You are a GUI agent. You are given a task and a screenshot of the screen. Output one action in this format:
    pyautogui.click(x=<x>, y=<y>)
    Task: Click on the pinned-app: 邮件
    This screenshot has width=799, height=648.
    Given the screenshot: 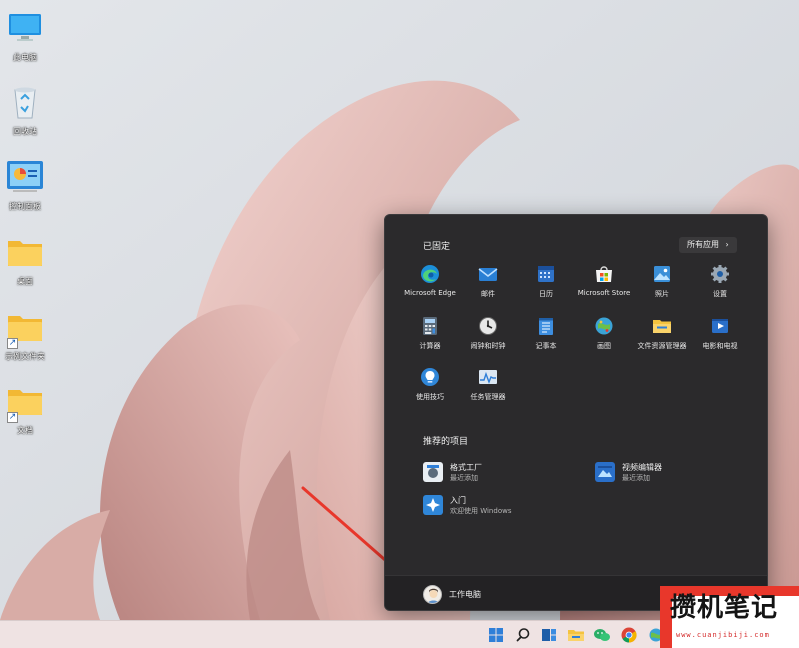 What is the action you would take?
    pyautogui.click(x=488, y=281)
    